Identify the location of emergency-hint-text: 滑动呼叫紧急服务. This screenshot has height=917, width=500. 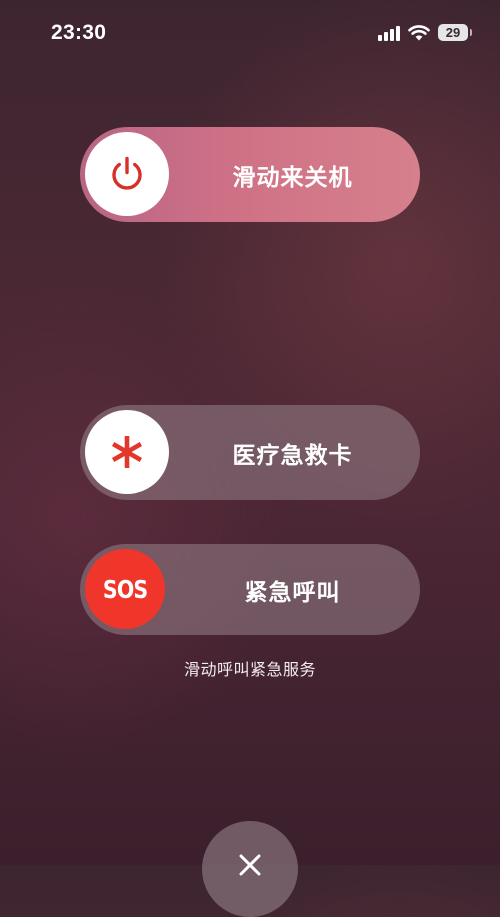
(249, 669).